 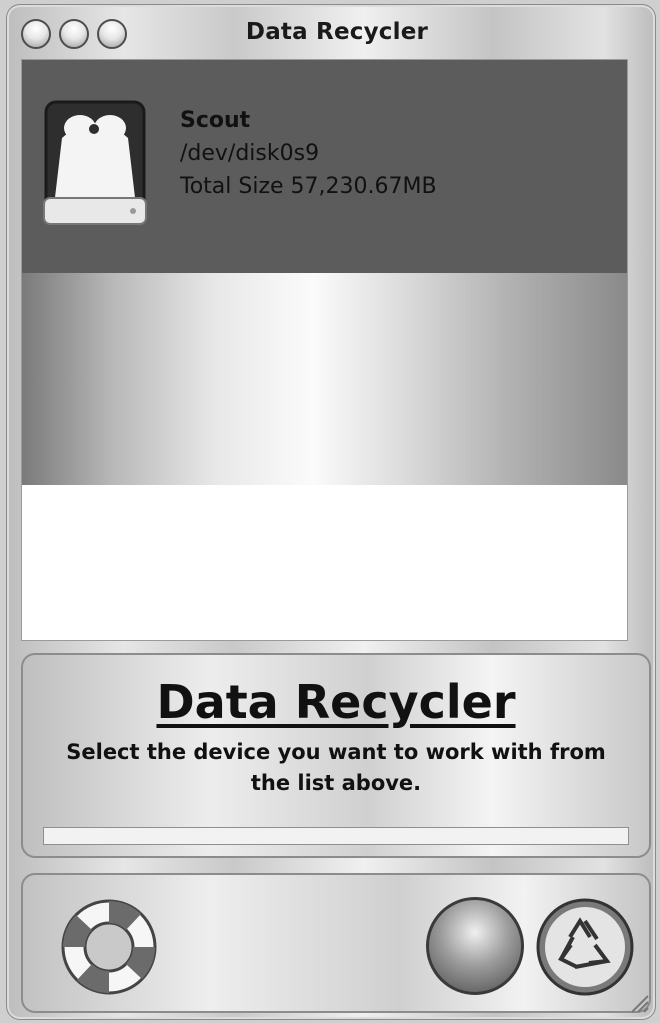 I want to click on resize-grip-icon, so click(x=638, y=1002).